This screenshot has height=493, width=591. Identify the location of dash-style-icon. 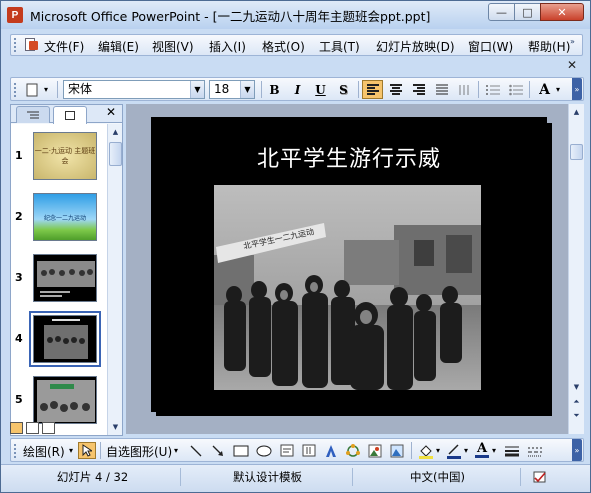
(535, 450).